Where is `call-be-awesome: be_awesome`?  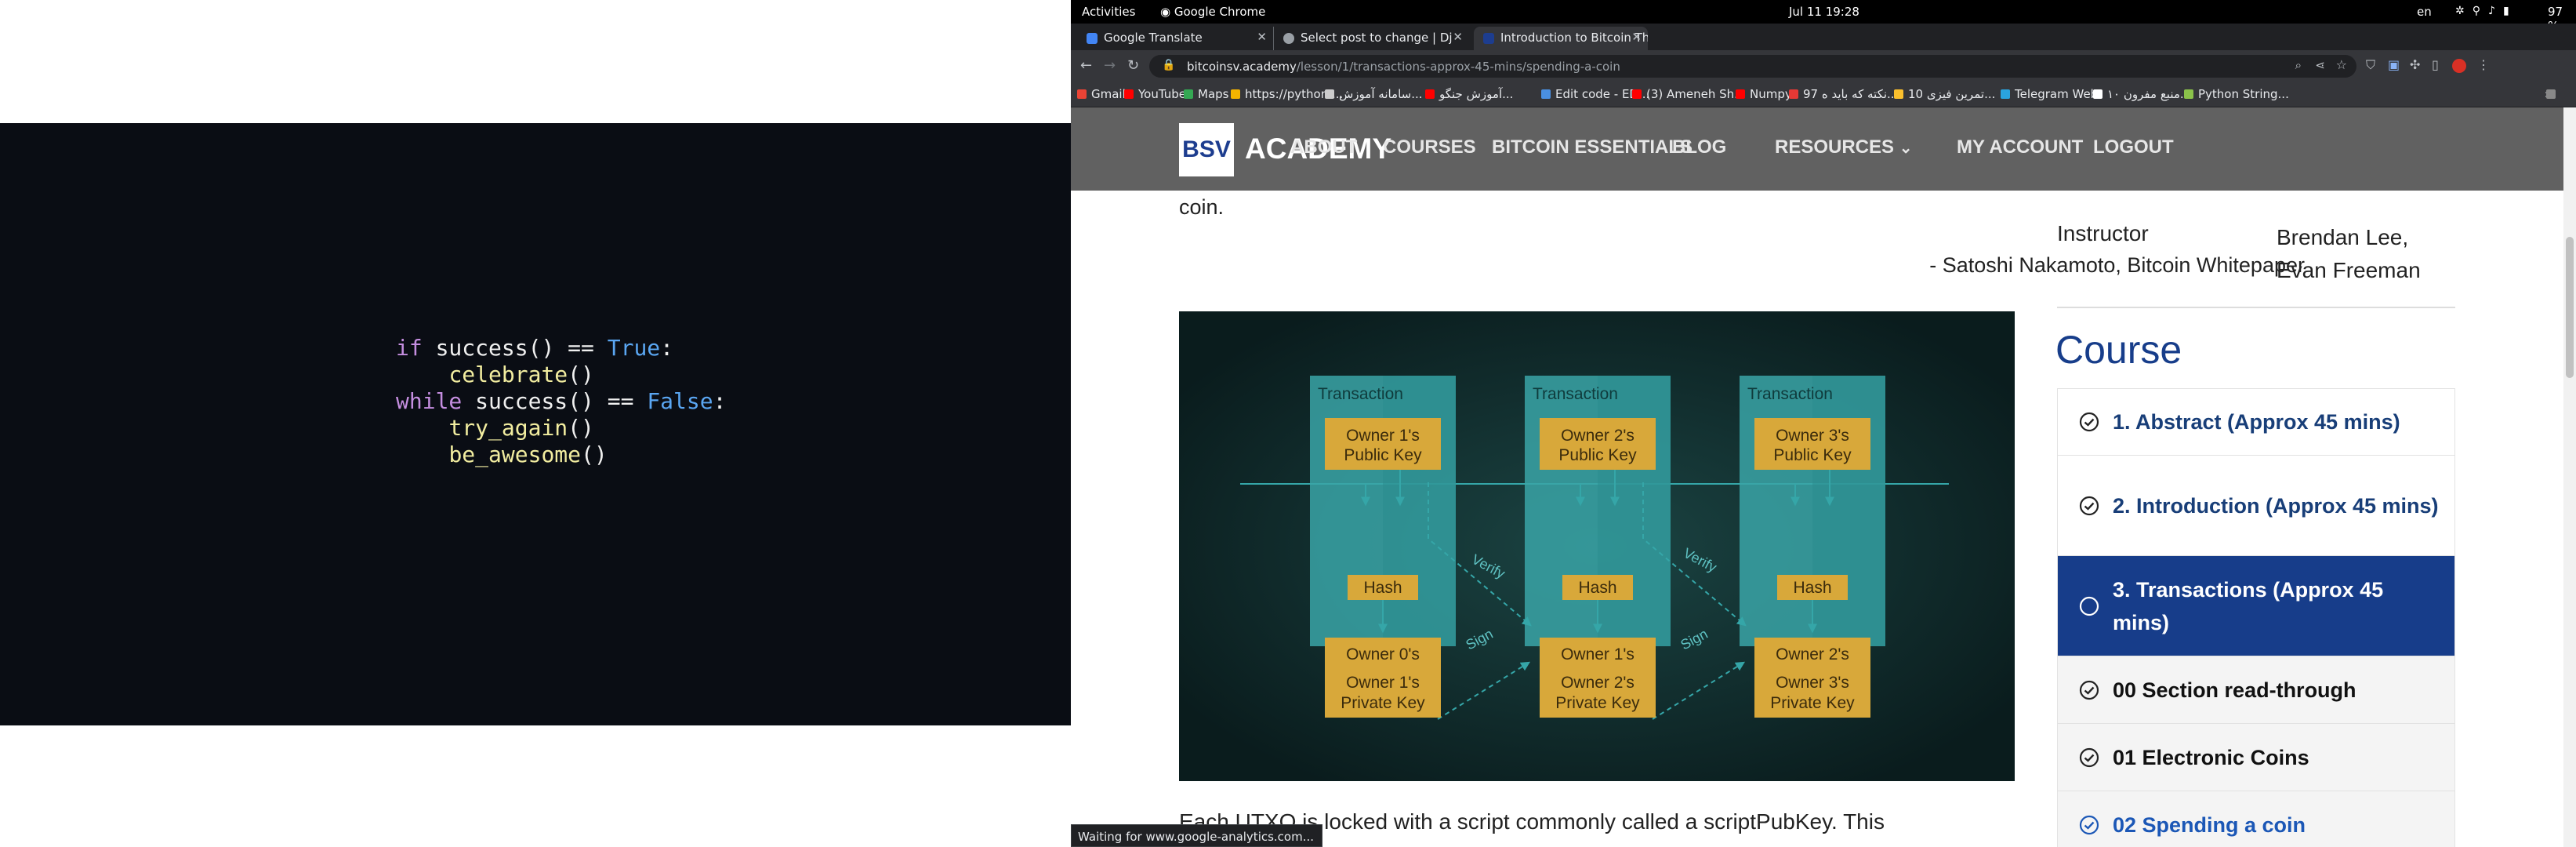
call-be-awesome: be_awesome is located at coordinates (515, 454).